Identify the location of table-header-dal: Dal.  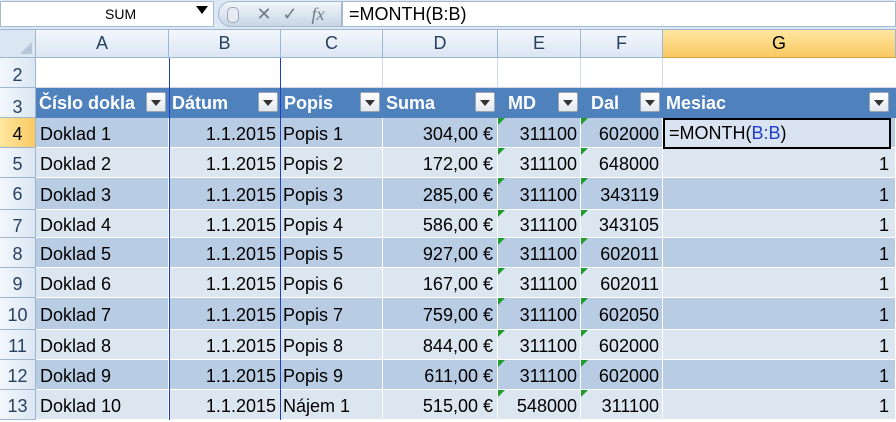
(622, 103).